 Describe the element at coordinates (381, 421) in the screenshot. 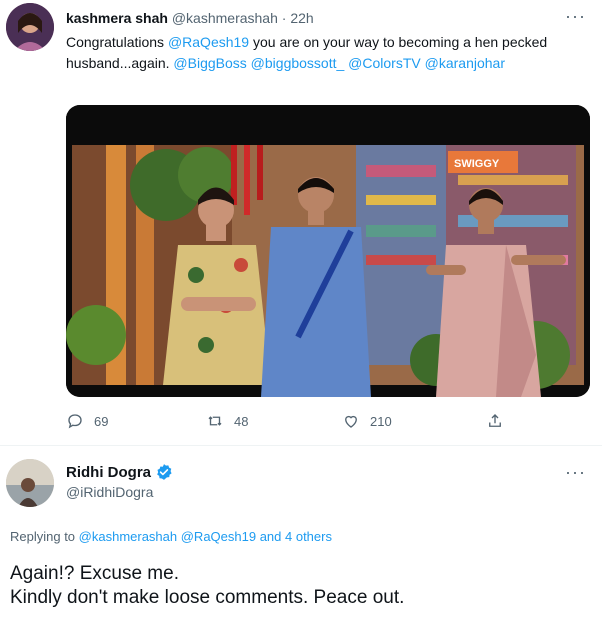

I see `like-count: 210` at that location.